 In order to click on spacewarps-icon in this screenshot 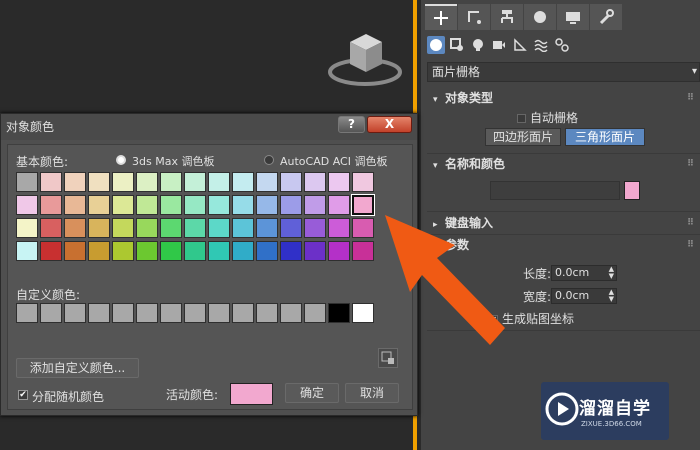, I will do `click(541, 45)`.